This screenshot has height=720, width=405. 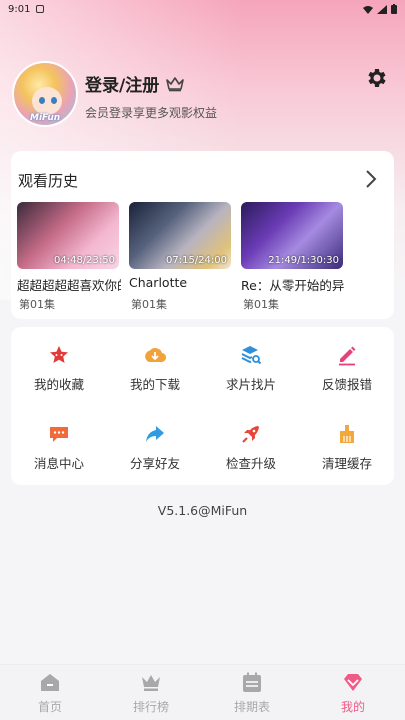 I want to click on download-icon, so click(x=155, y=355).